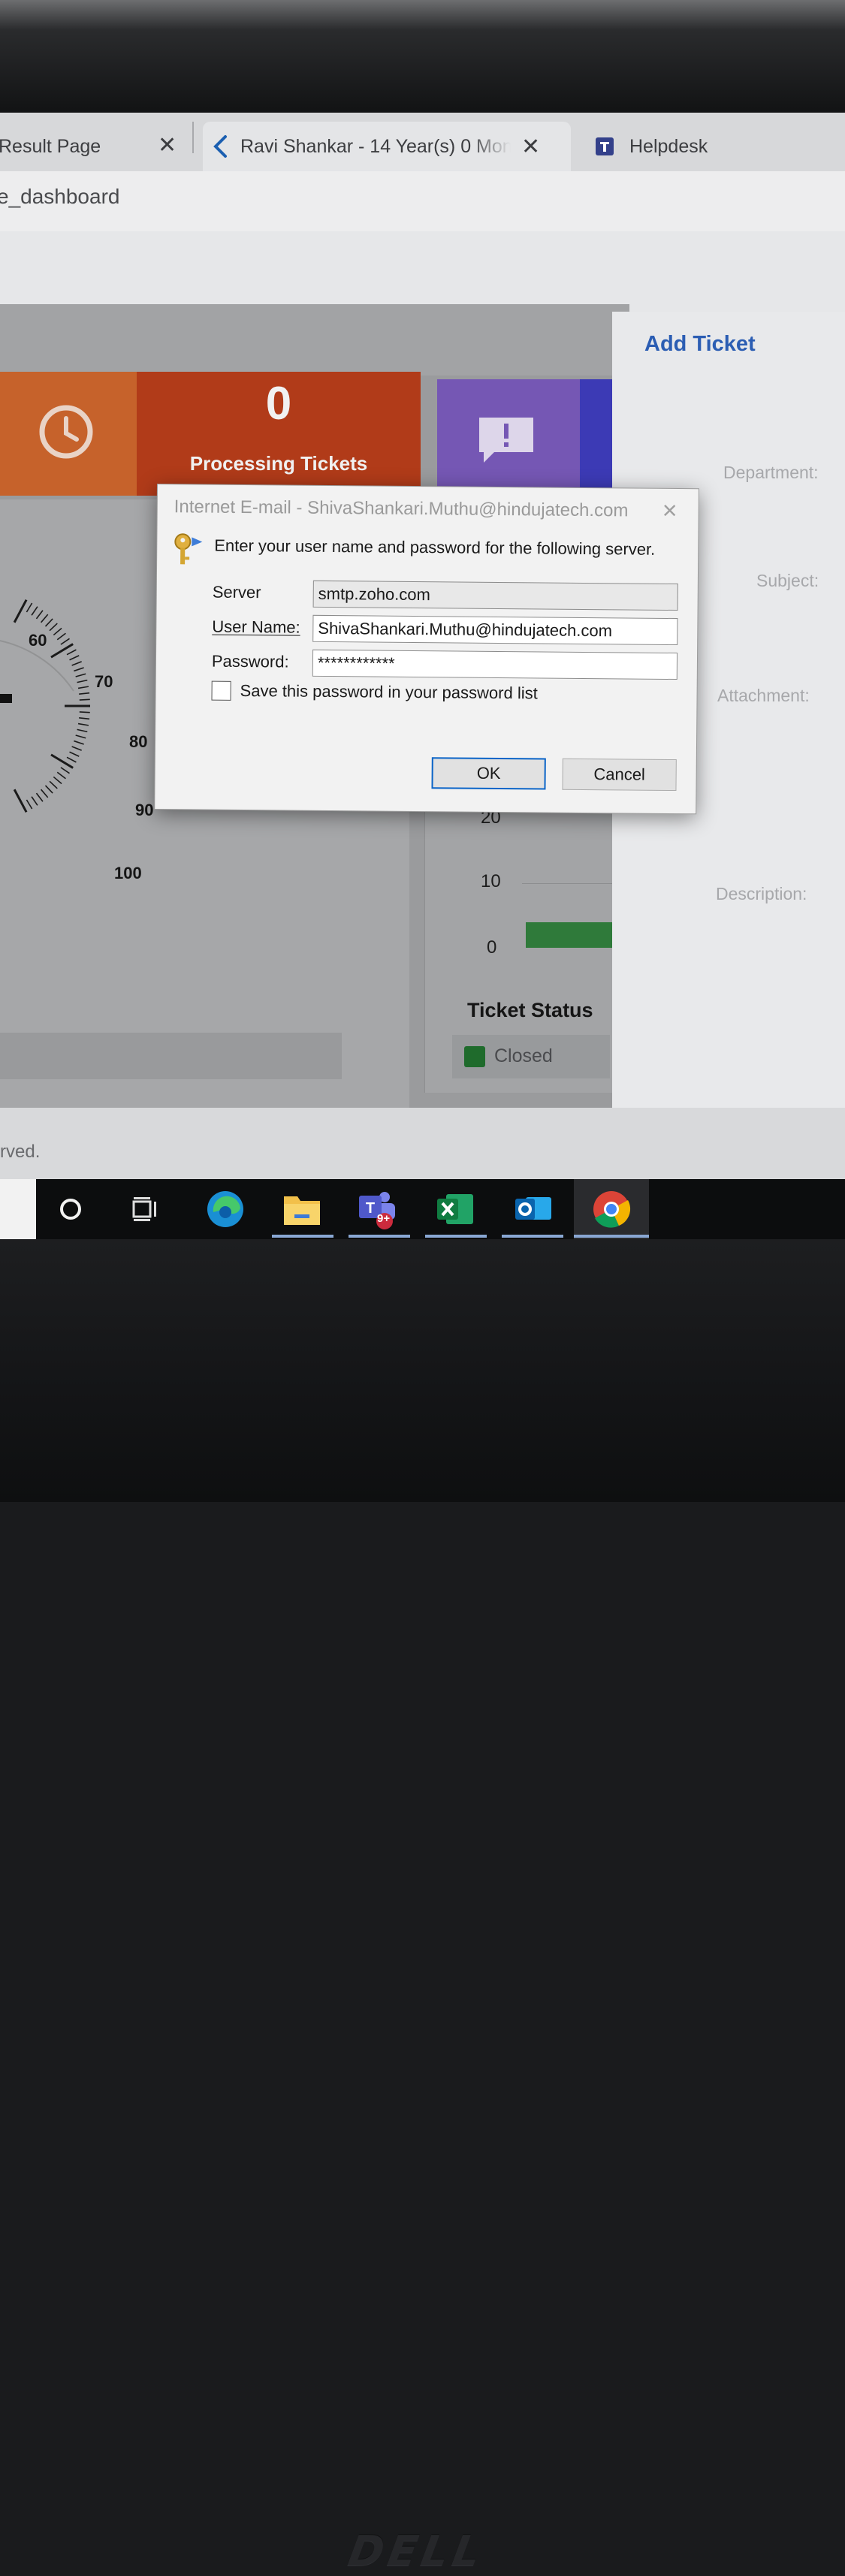  I want to click on legend-swatch-closed, so click(474, 1057).